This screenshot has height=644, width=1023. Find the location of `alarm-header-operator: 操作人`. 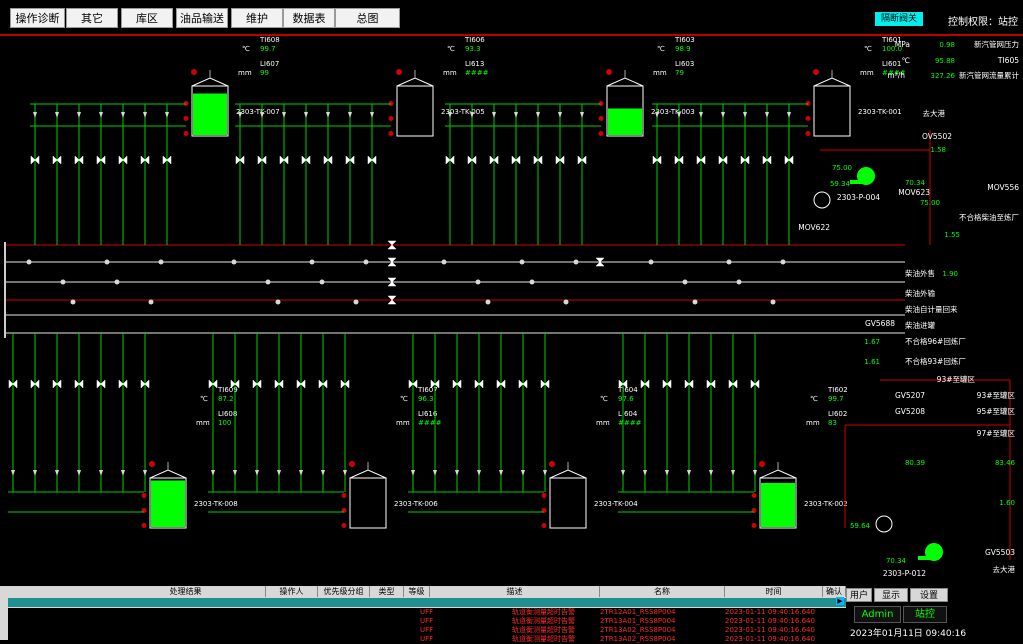

alarm-header-operator: 操作人 is located at coordinates (292, 591).